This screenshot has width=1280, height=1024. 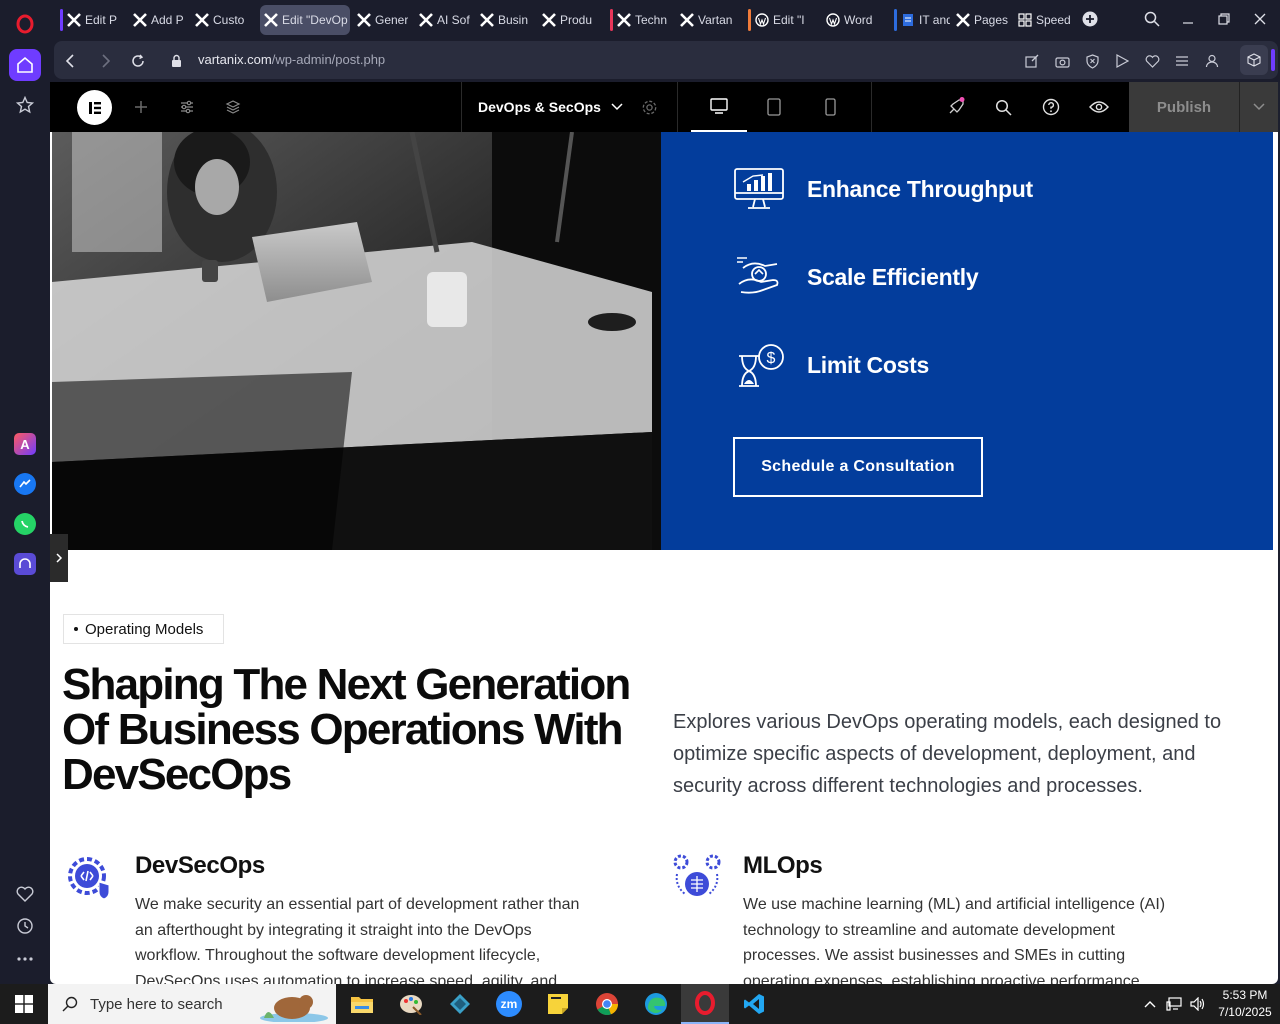 I want to click on browser-tab: Speed, so click(x=1044, y=20).